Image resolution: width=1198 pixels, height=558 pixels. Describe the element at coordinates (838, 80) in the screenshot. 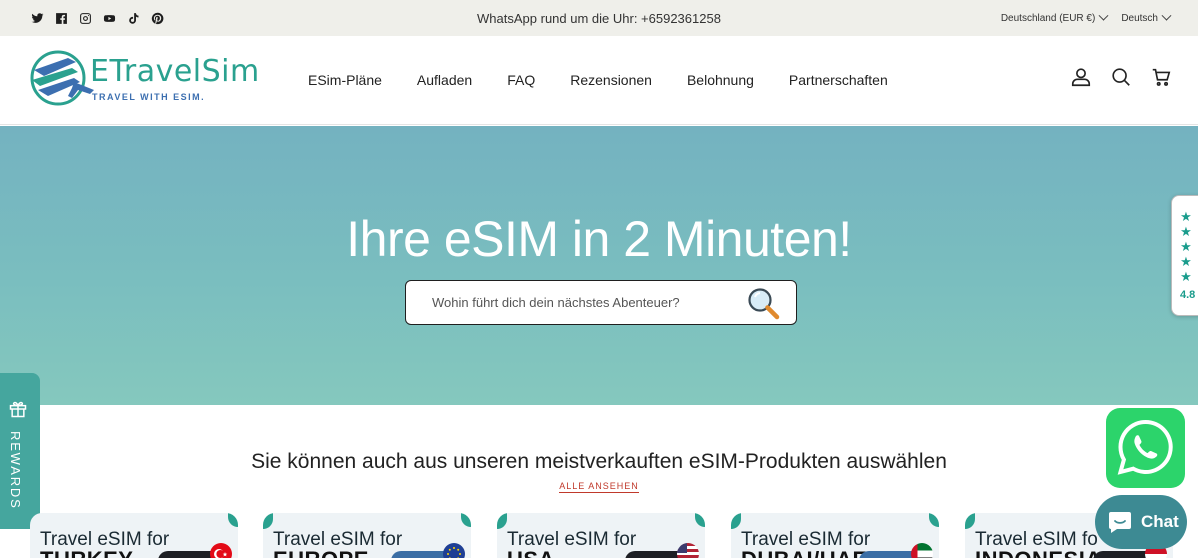

I see `nav-item-partnerships: Partnerschaften` at that location.